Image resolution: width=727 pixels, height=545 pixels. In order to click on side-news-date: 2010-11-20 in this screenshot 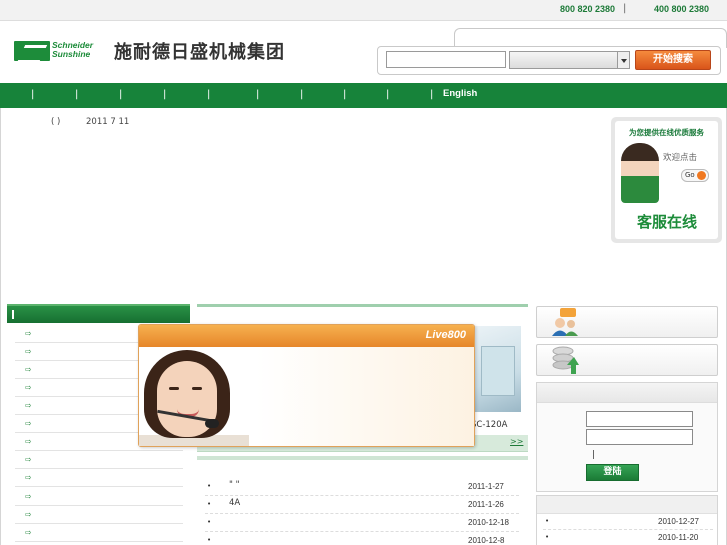, I will do `click(678, 537)`.